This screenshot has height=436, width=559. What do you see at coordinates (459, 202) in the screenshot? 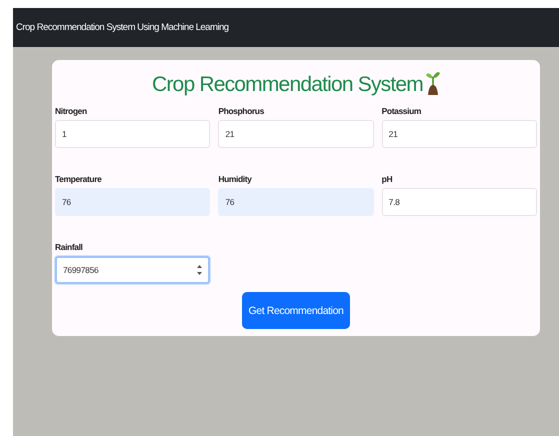
I see `input-field: 7.8` at bounding box center [459, 202].